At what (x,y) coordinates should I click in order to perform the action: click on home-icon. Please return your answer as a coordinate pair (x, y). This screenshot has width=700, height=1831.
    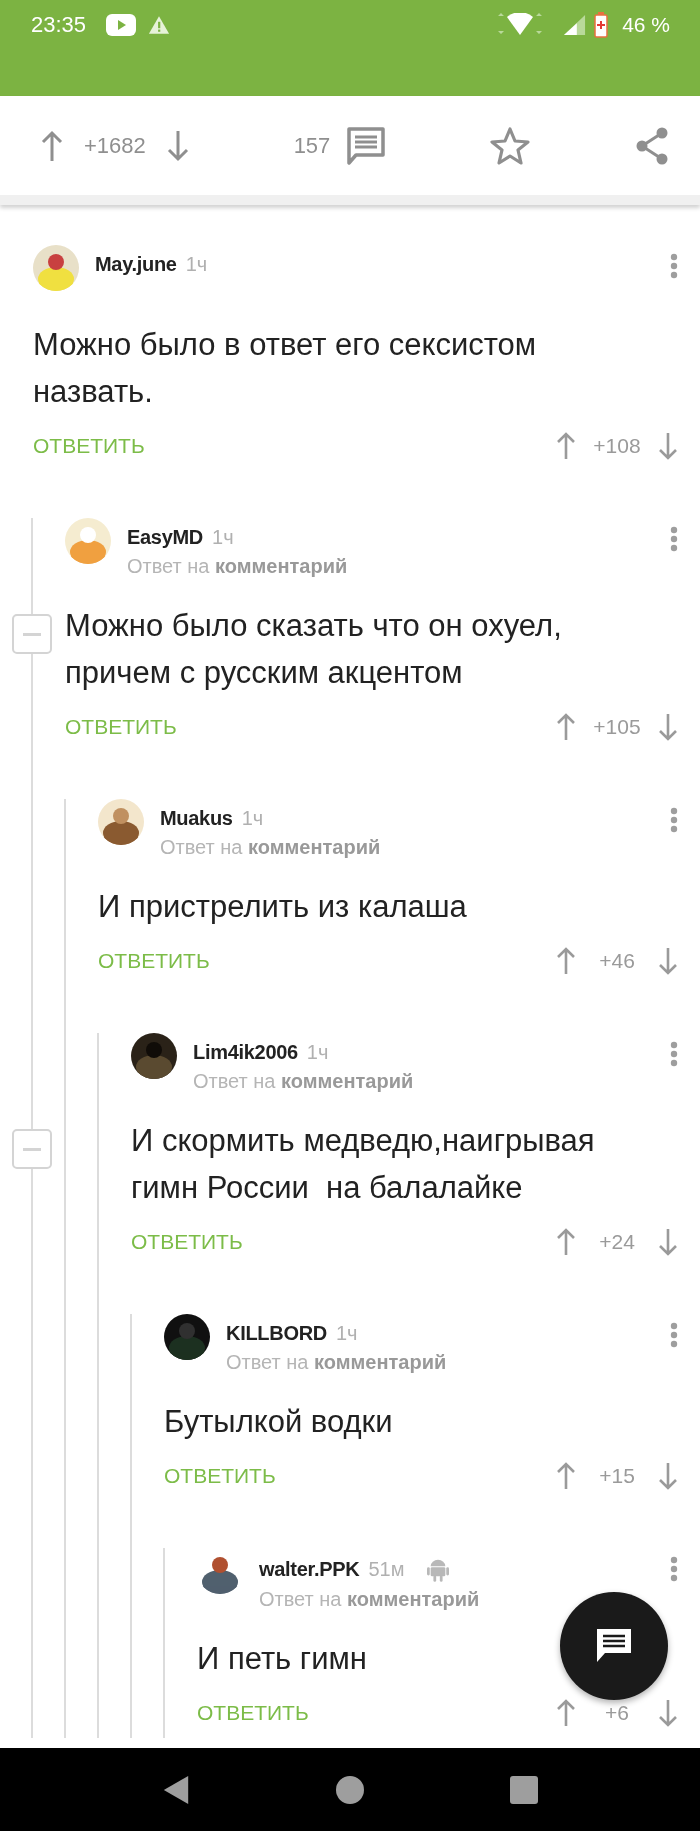
    Looking at the image, I should click on (350, 1789).